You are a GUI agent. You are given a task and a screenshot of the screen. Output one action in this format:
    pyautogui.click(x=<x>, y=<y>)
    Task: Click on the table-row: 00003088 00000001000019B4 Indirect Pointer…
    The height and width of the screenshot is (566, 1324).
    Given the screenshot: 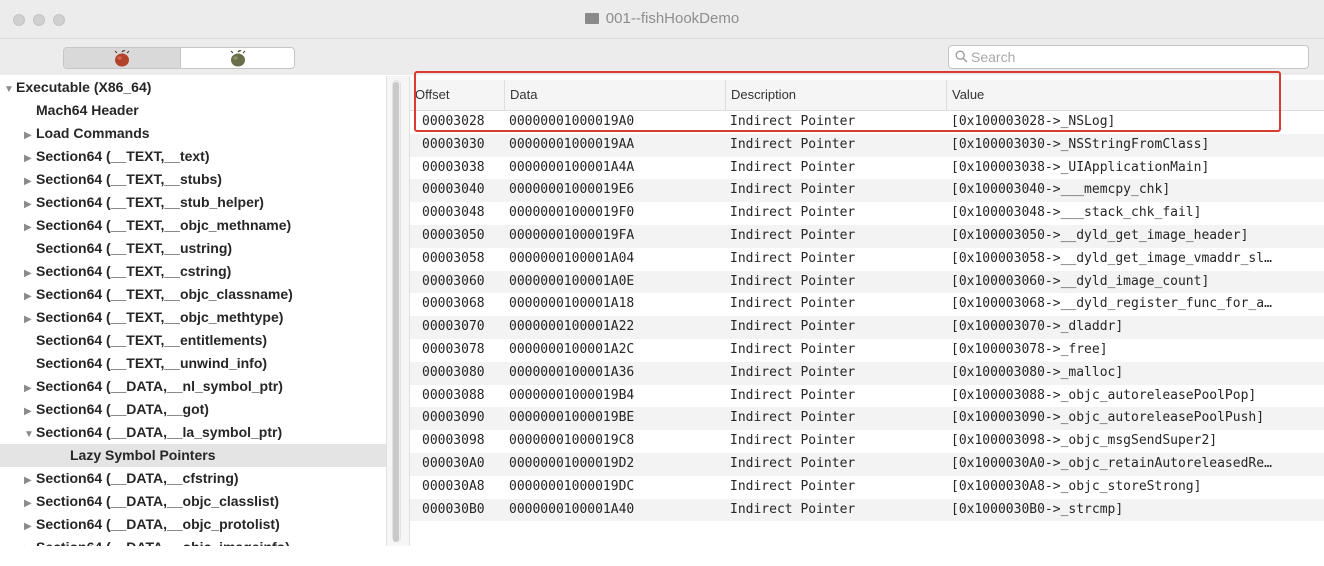 What is the action you would take?
    pyautogui.click(x=867, y=396)
    